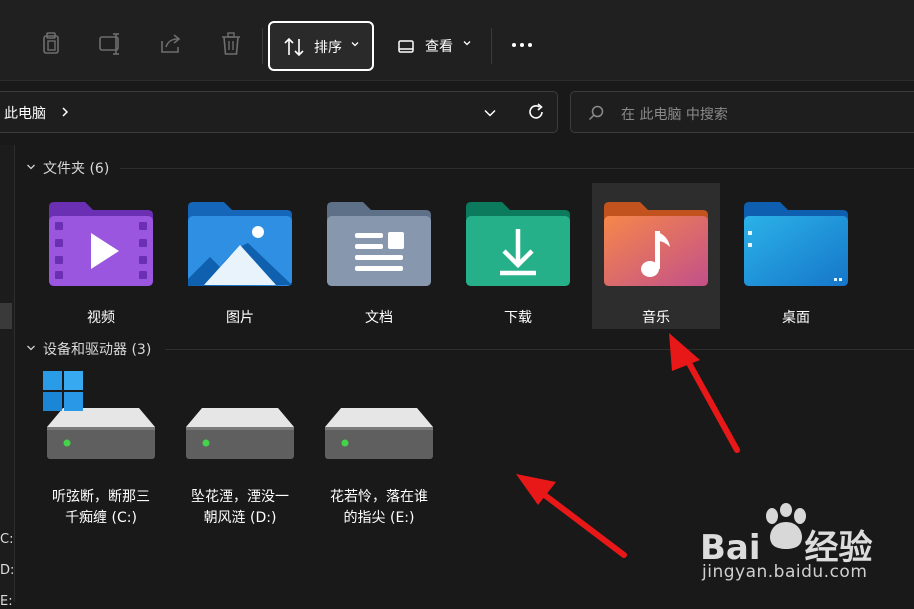 Image resolution: width=914 pixels, height=609 pixels. I want to click on drive-name-line: 坠花湮，湮没一, so click(240, 497).